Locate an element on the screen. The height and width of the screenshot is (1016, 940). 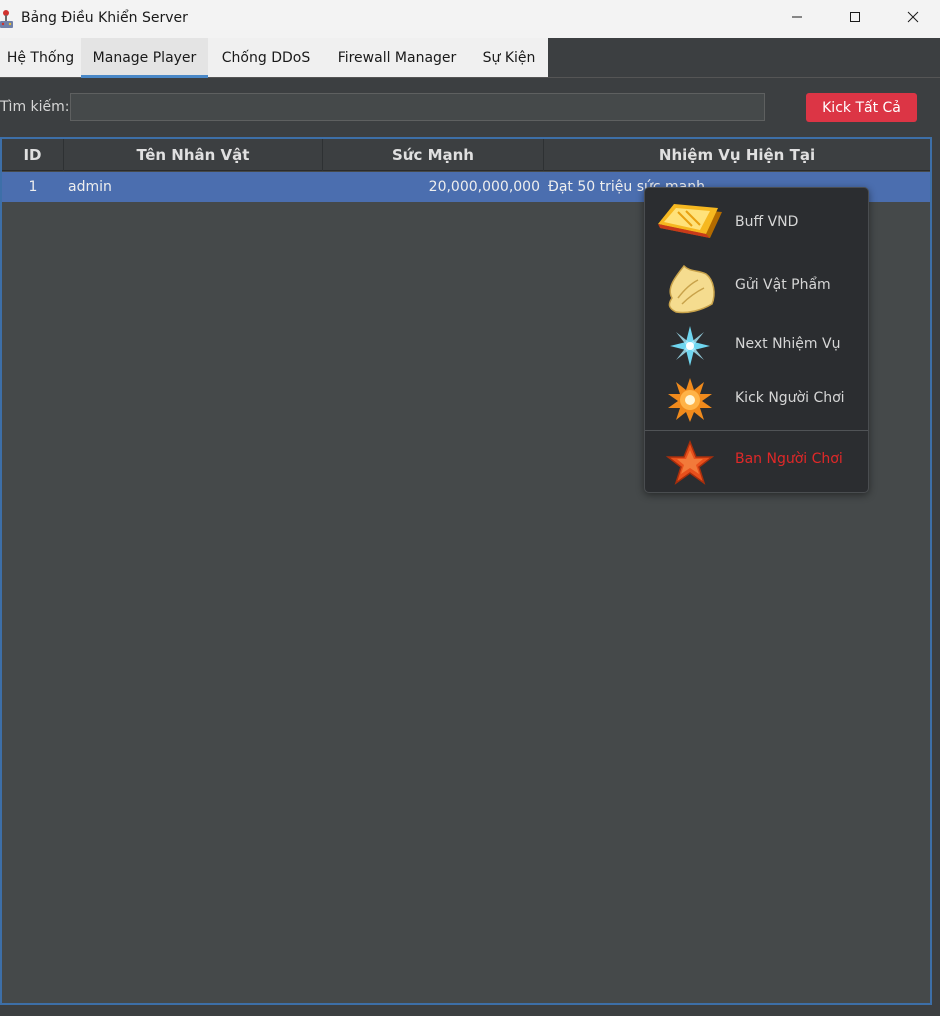
menu-separator is located at coordinates (756, 430).